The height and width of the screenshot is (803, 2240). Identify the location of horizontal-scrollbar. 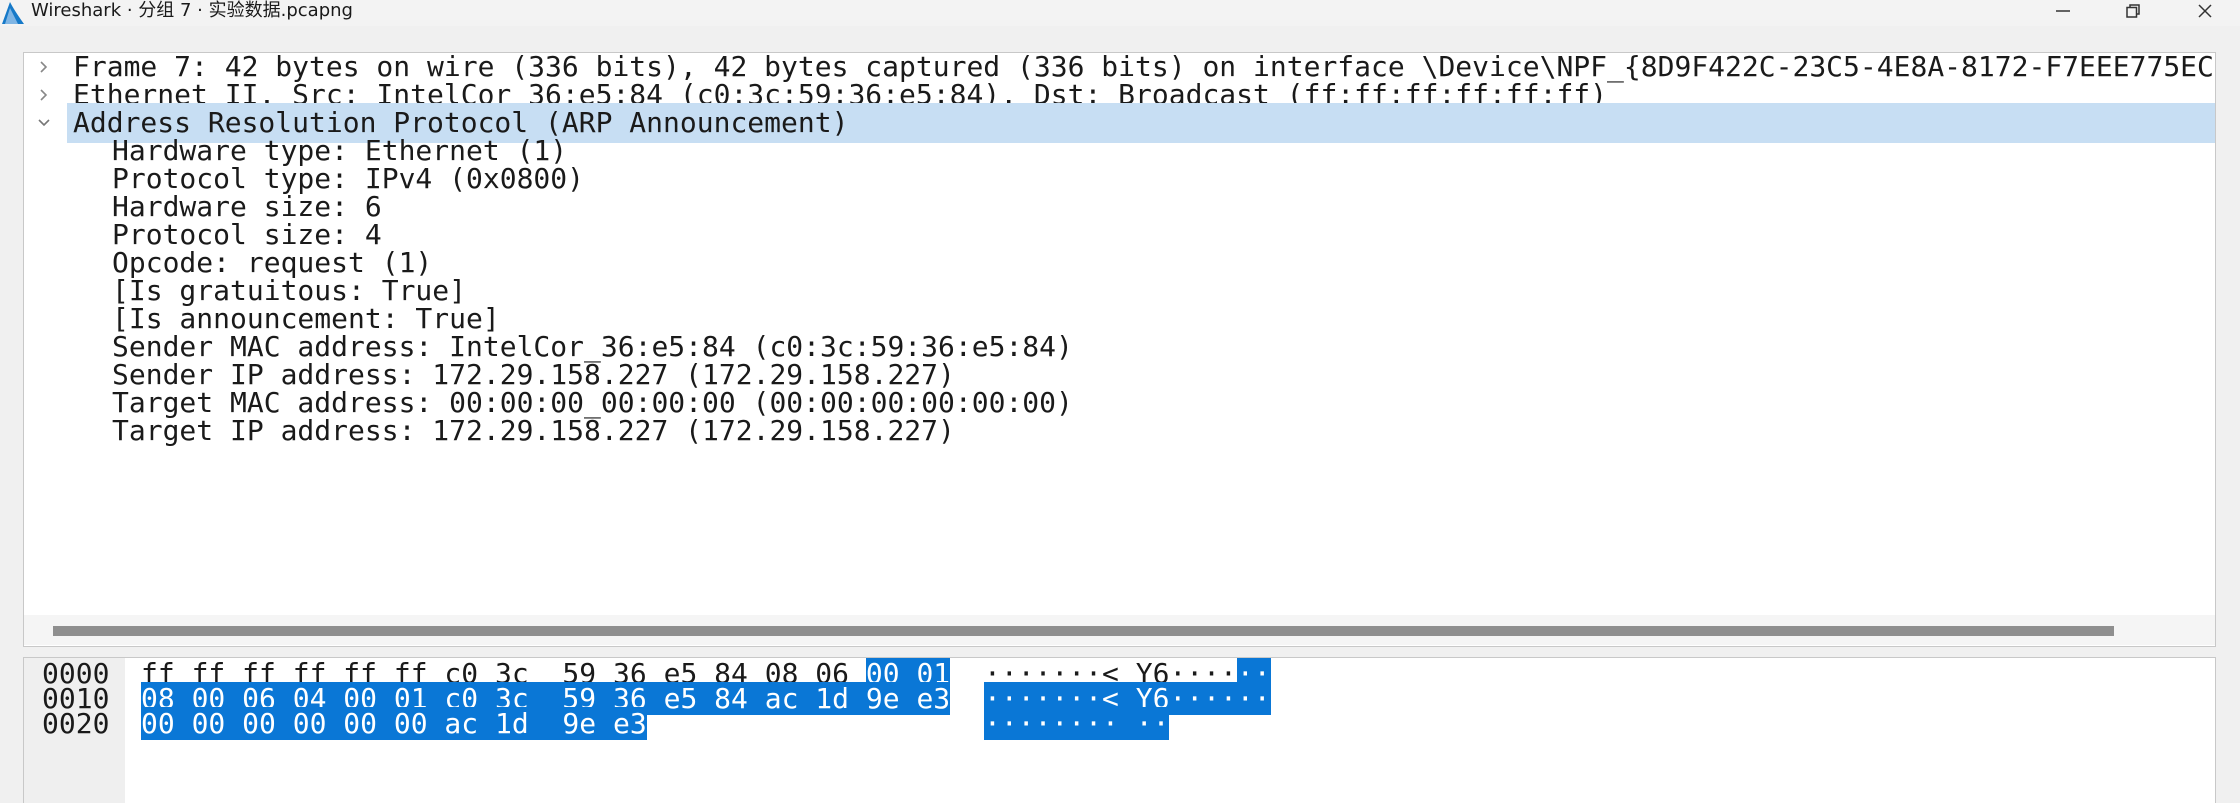
(1119, 630).